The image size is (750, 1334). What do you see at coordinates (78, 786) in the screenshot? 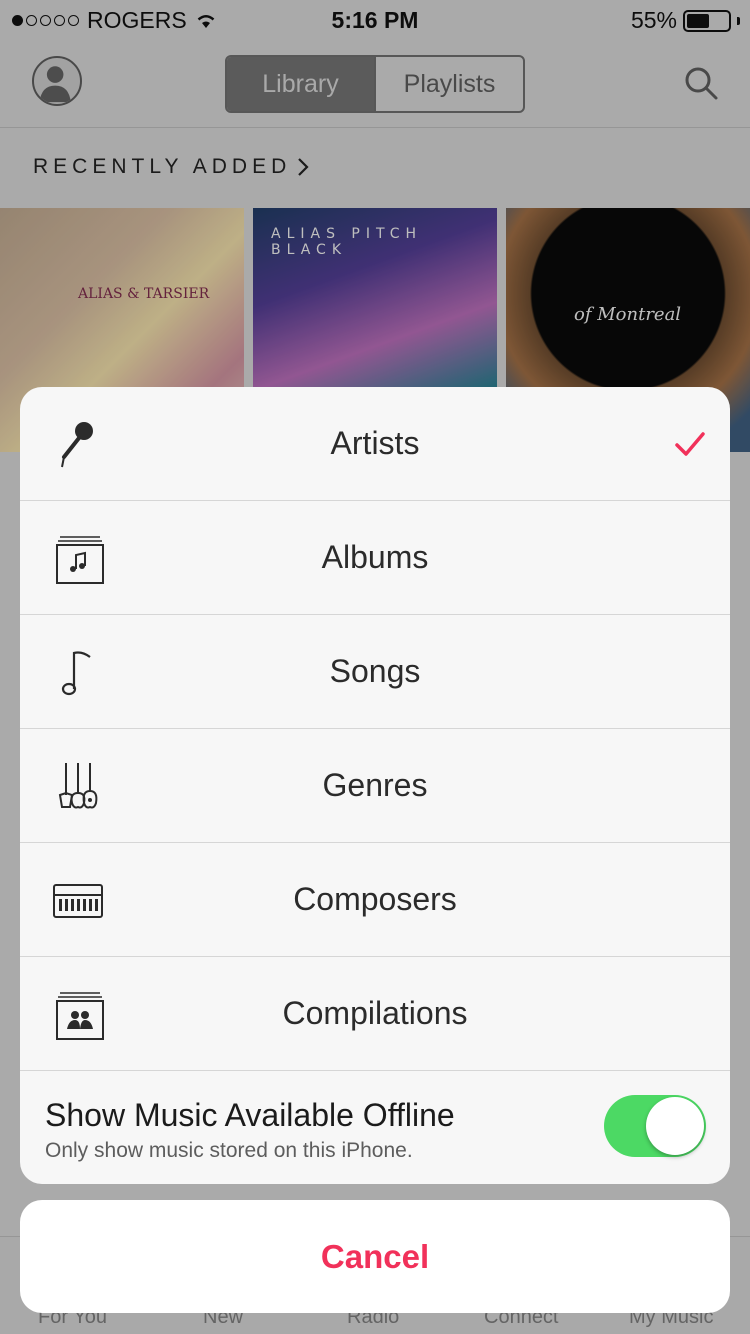
I see `guitars-icon` at bounding box center [78, 786].